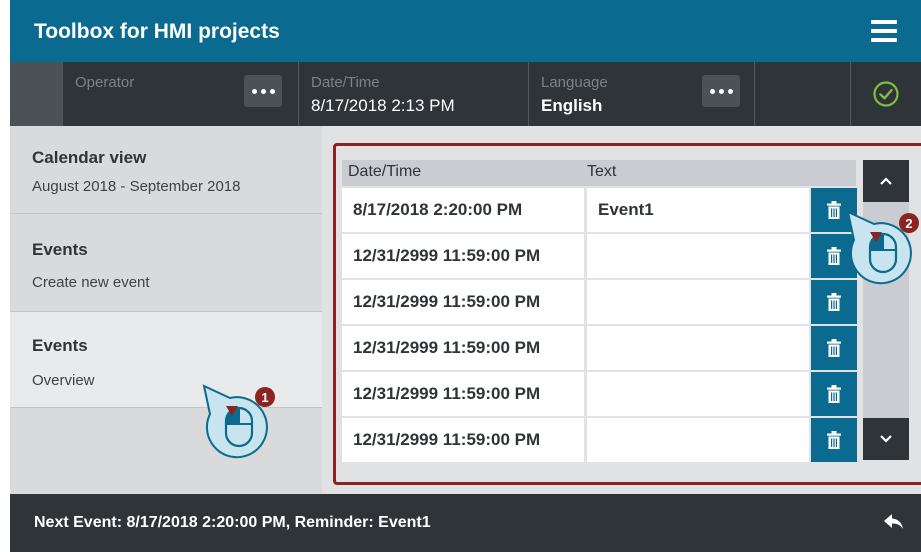  I want to click on chevron-down-icon, so click(886, 439).